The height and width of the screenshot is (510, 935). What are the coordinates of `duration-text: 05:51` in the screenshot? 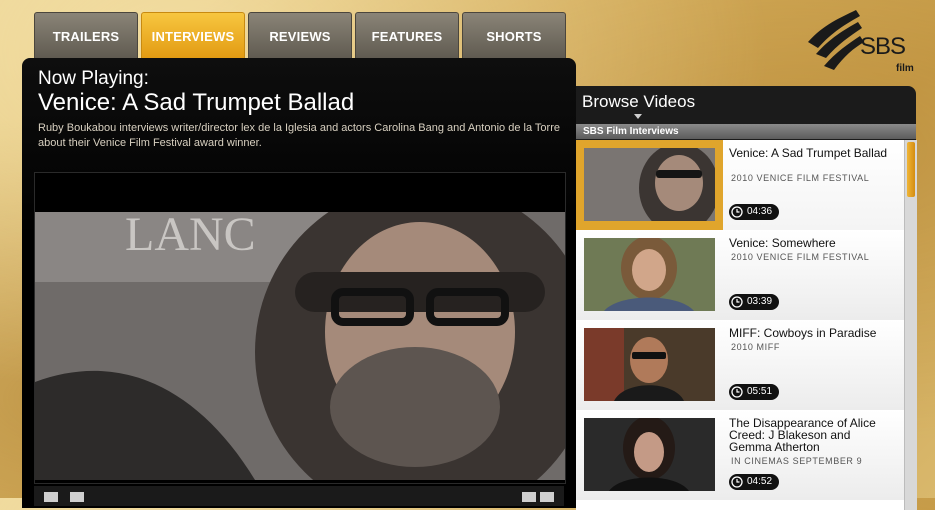 It's located at (760, 391).